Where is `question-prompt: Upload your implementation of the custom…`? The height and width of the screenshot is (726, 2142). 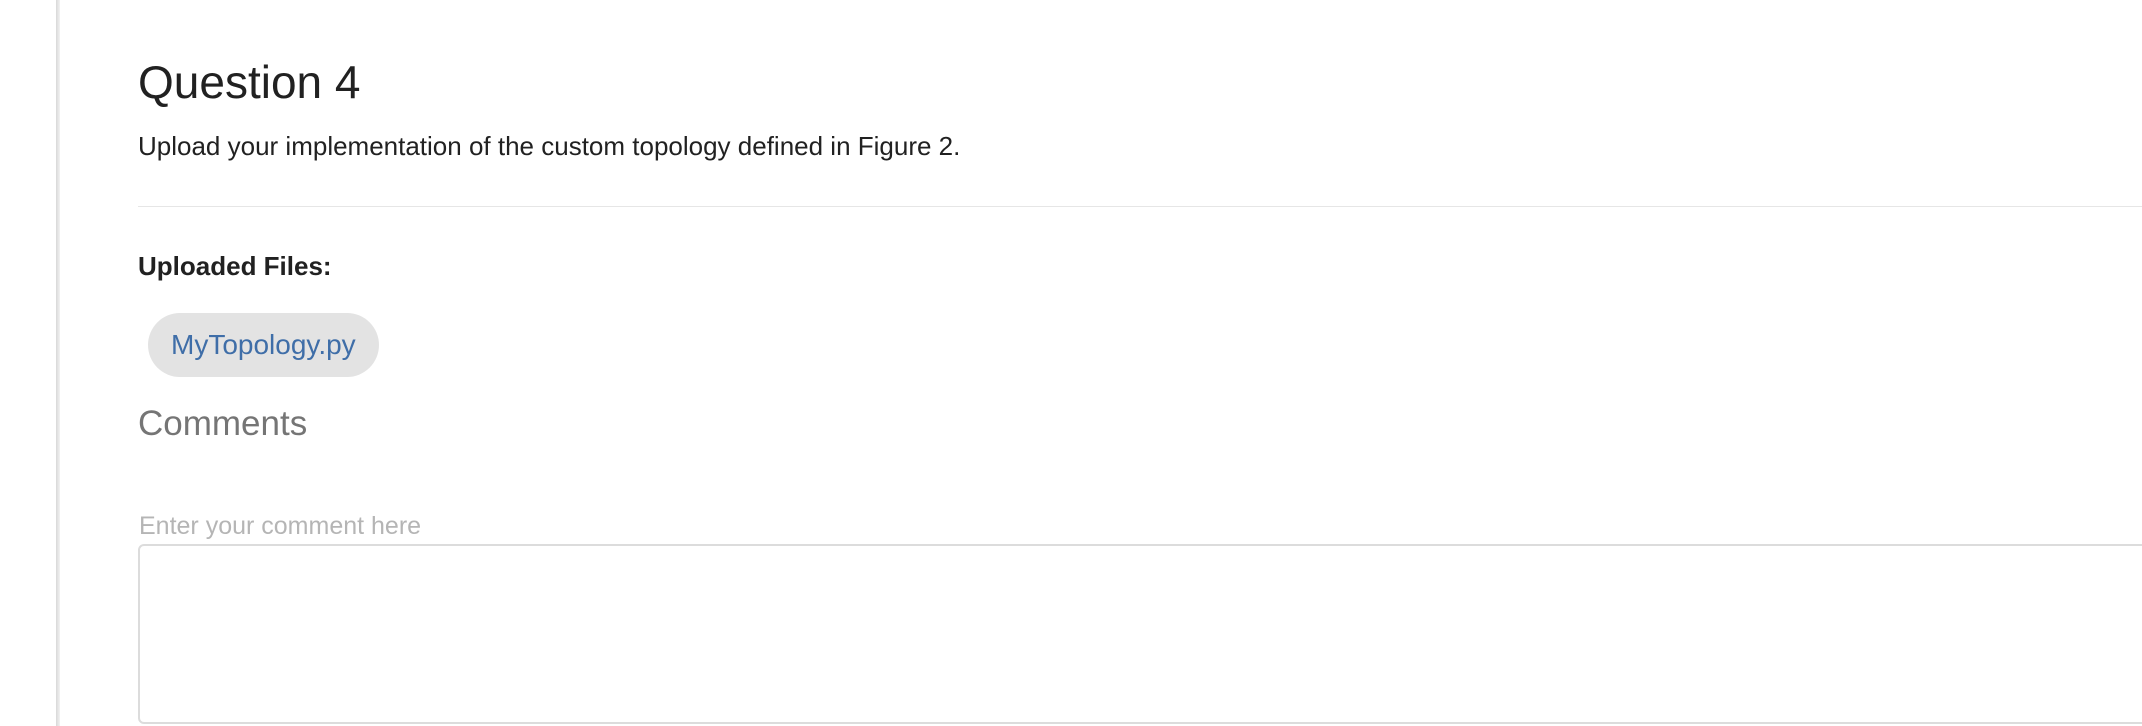
question-prompt: Upload your implementation of the custom… is located at coordinates (549, 146).